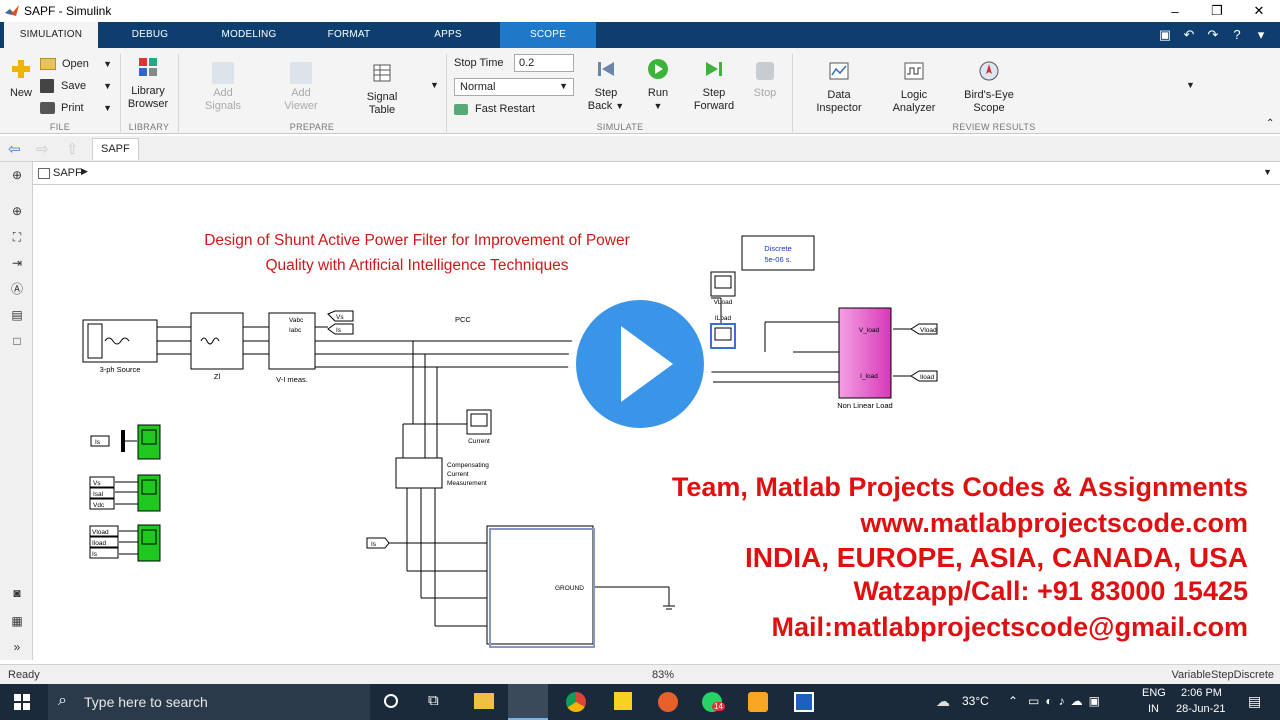 The image size is (1280, 720). What do you see at coordinates (765, 81) in the screenshot?
I see `stop-button: Stop` at bounding box center [765, 81].